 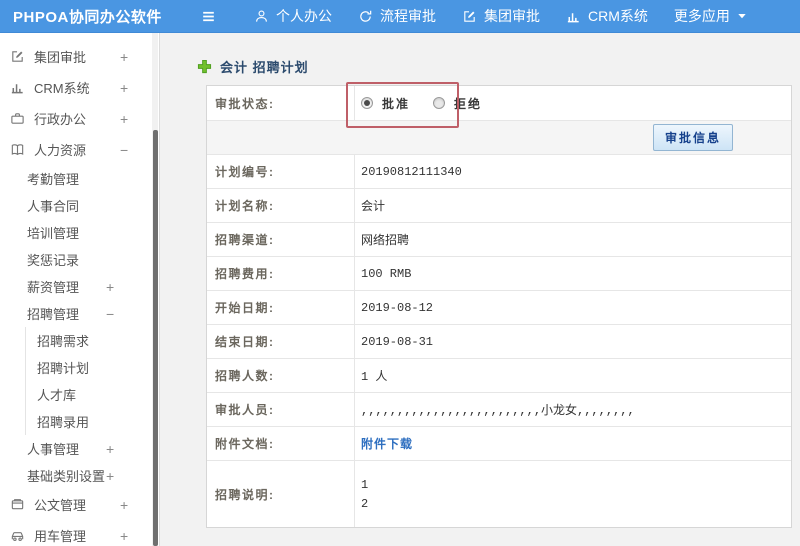 I want to click on sidebar-item-label: 用车管理, so click(x=60, y=536).